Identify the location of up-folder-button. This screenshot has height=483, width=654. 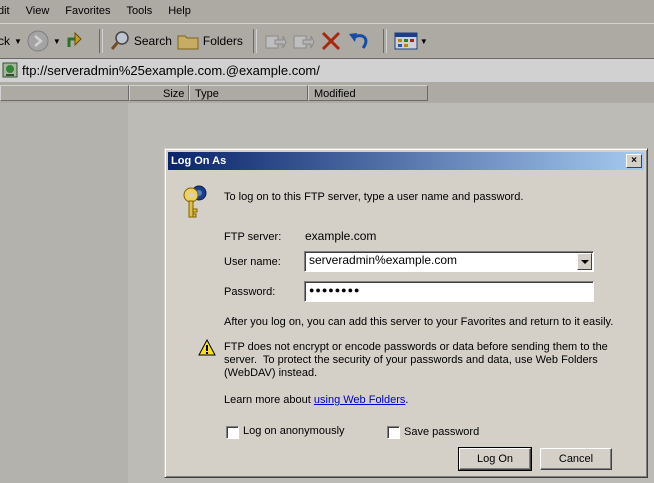
(77, 41).